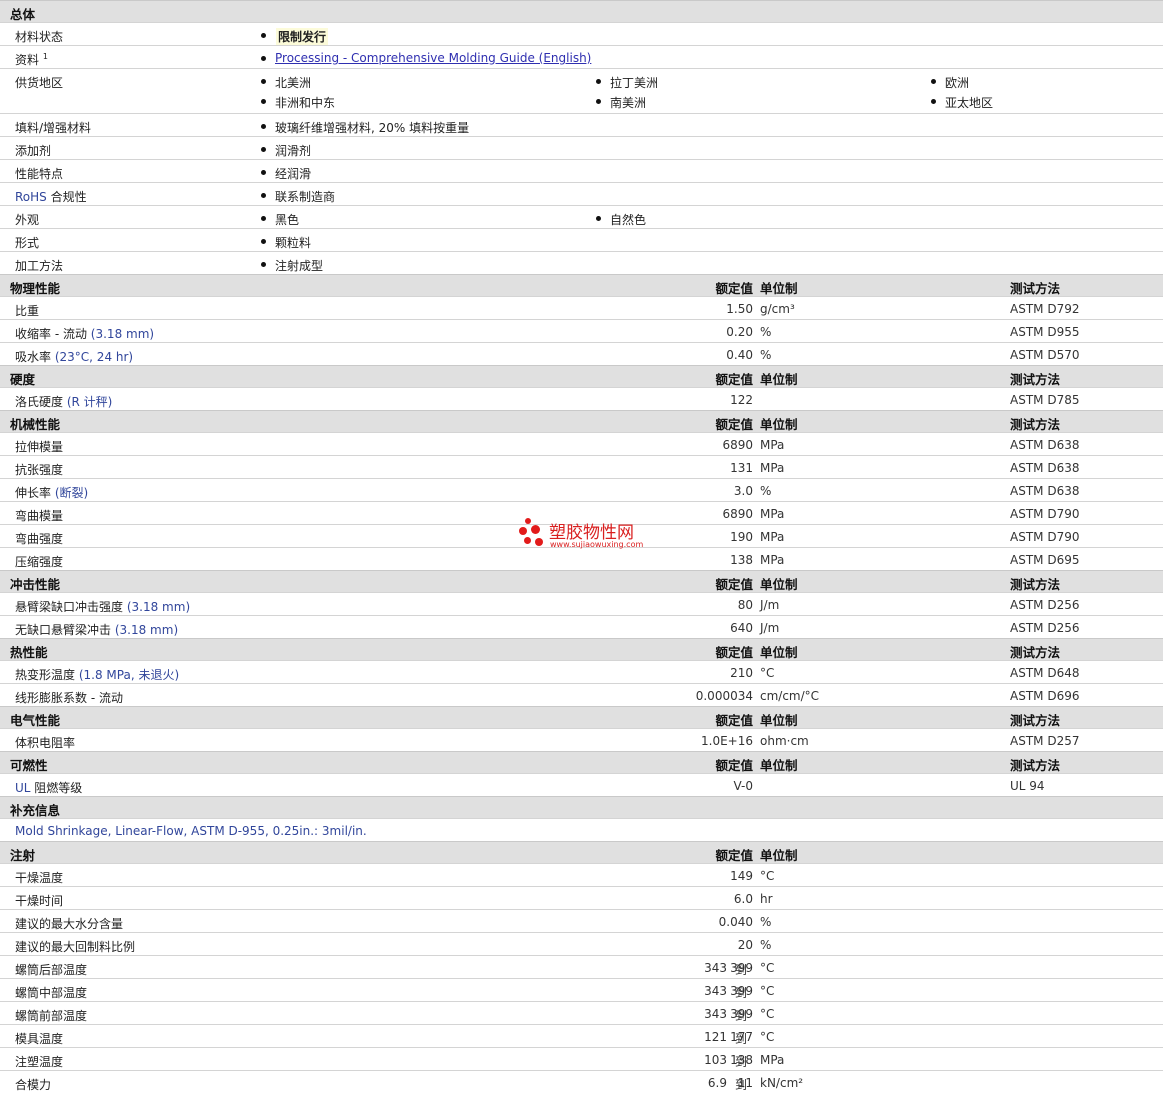 The width and height of the screenshot is (1163, 1093). What do you see at coordinates (1045, 673) in the screenshot?
I see `row-test-method: ASTM D648` at bounding box center [1045, 673].